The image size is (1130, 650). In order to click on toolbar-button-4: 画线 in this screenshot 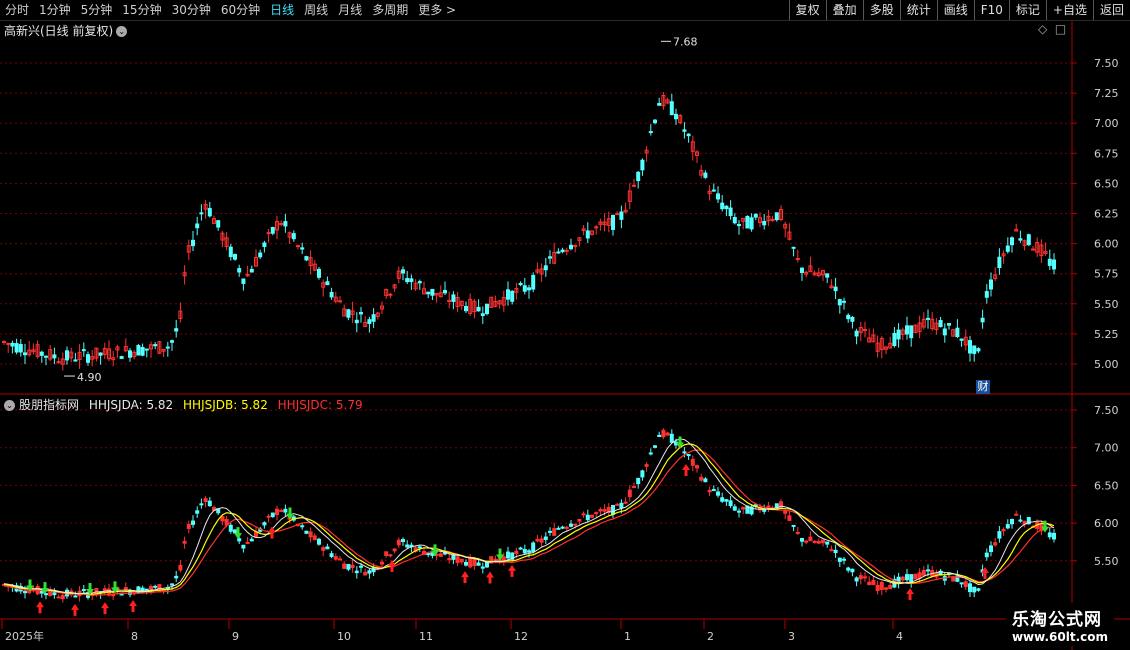, I will do `click(955, 10)`.